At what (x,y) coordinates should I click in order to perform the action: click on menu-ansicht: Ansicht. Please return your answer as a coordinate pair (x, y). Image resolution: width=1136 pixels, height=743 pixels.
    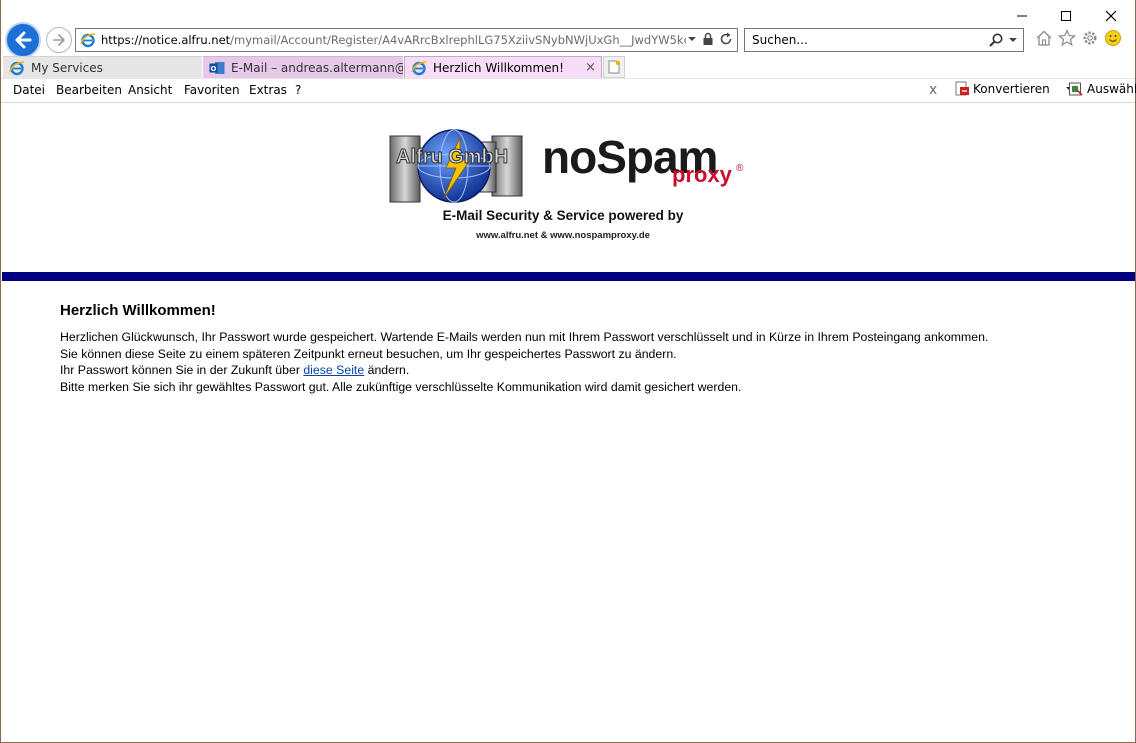
    Looking at the image, I should click on (150, 90).